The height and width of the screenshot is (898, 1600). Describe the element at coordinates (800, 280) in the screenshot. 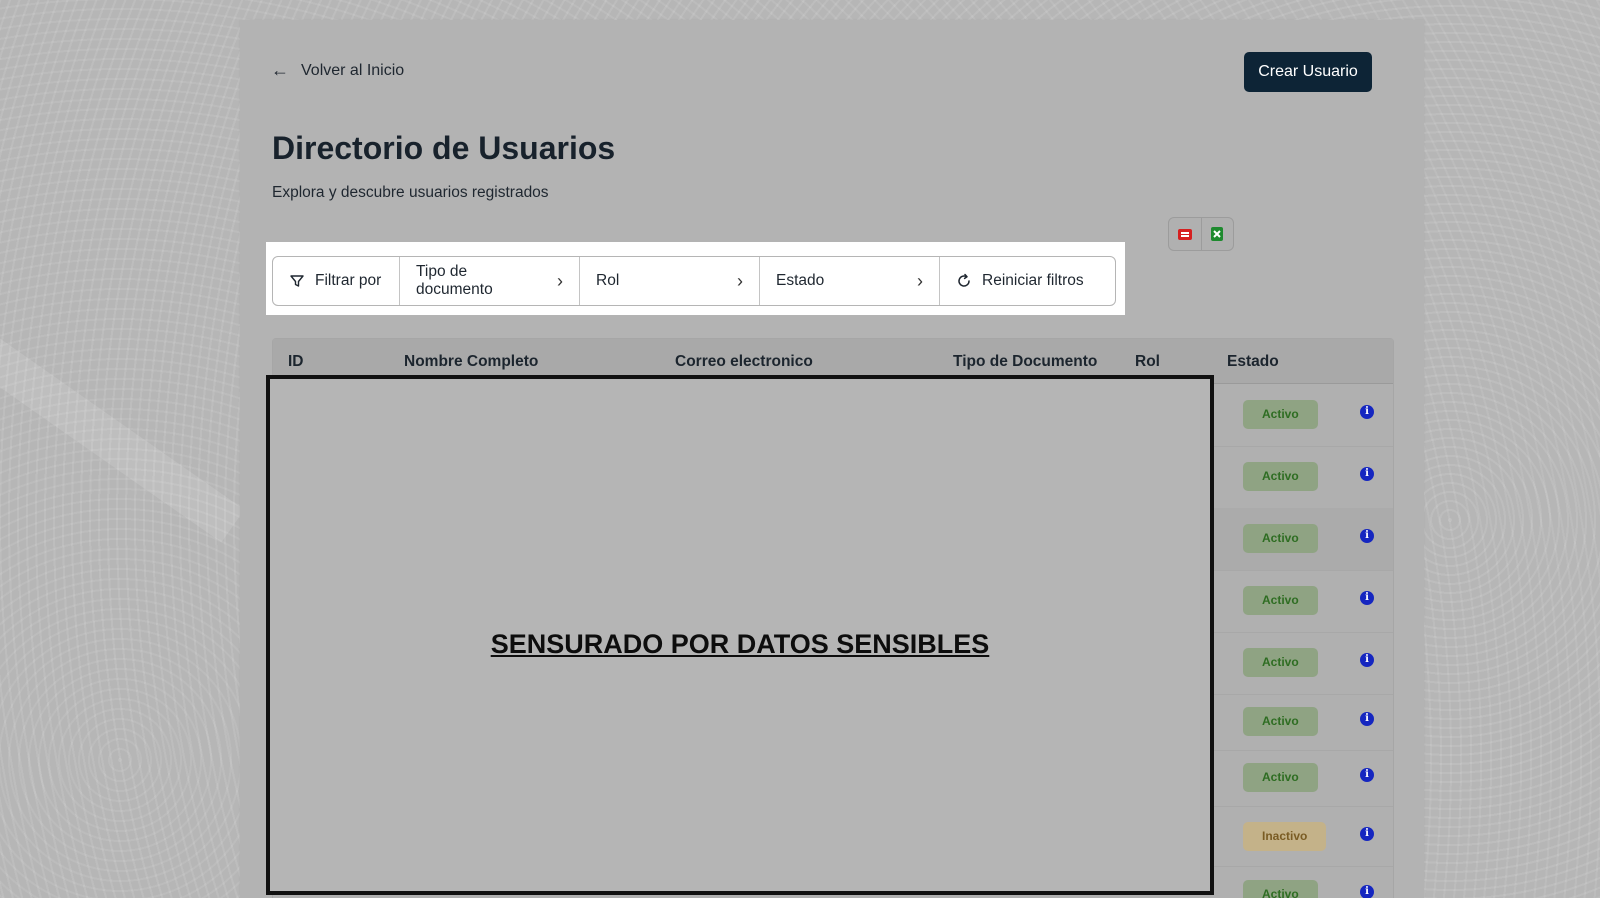

I see `status-filter-label: Estado` at that location.